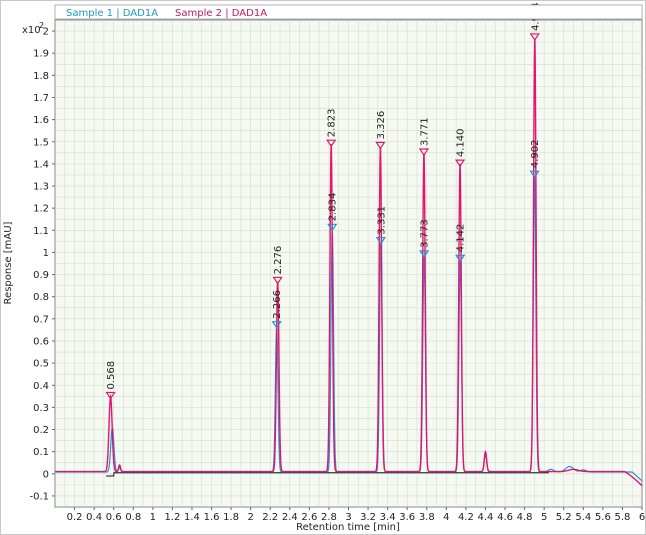  Describe the element at coordinates (41, 187) in the screenshot. I see `y-tick-label: 1.3` at that location.